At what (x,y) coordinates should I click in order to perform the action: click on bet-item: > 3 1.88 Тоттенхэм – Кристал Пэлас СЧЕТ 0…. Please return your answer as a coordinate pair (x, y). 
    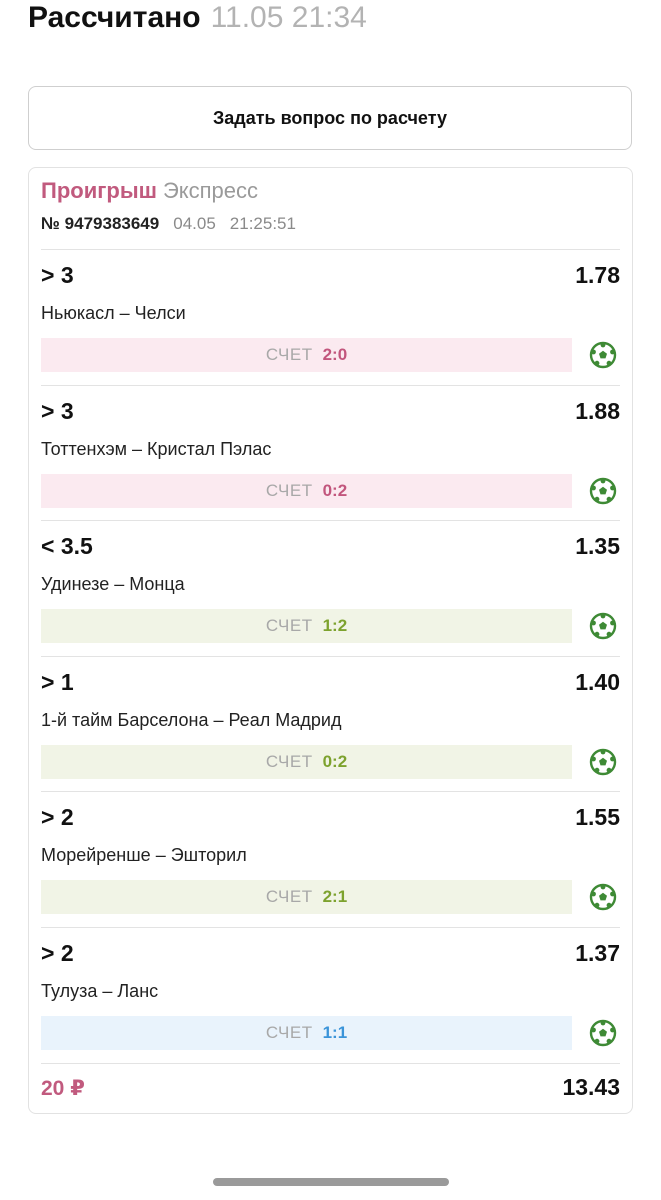
    Looking at the image, I should click on (330, 452).